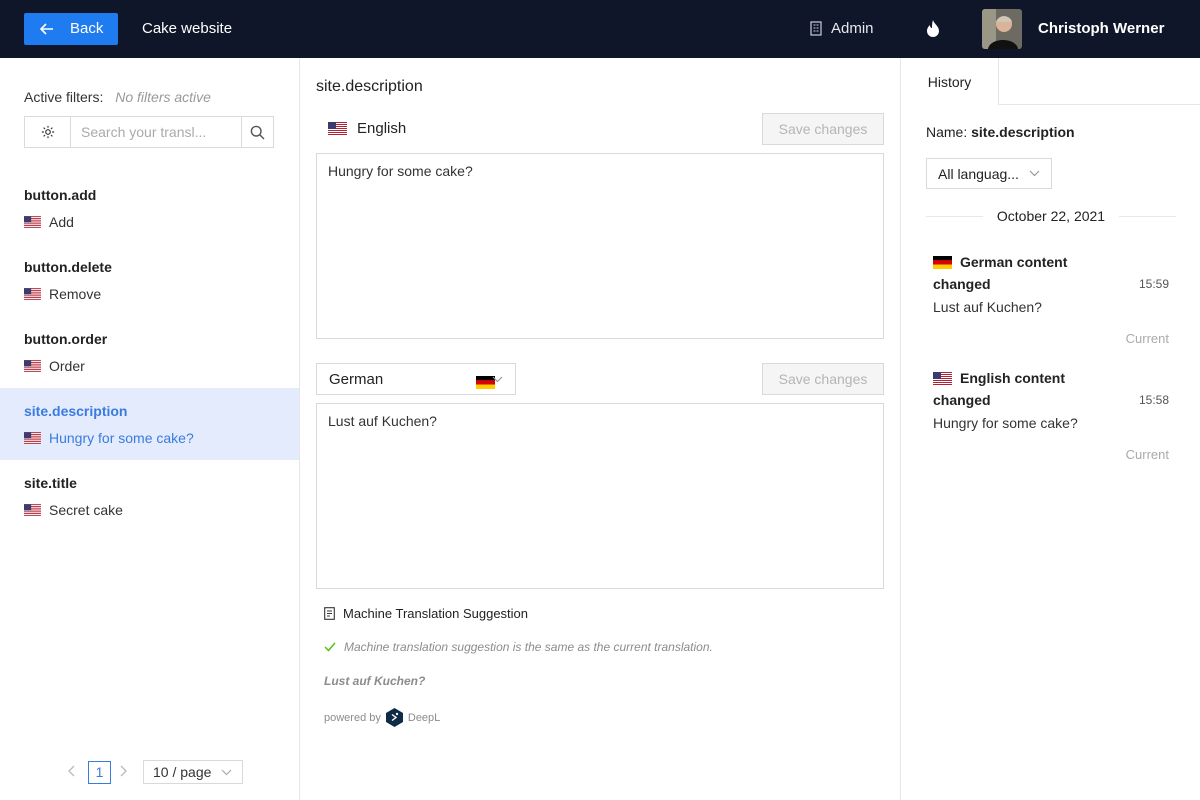 The width and height of the screenshot is (1200, 800). I want to click on base-text-editor: Hungry for some cake?, so click(600, 246).